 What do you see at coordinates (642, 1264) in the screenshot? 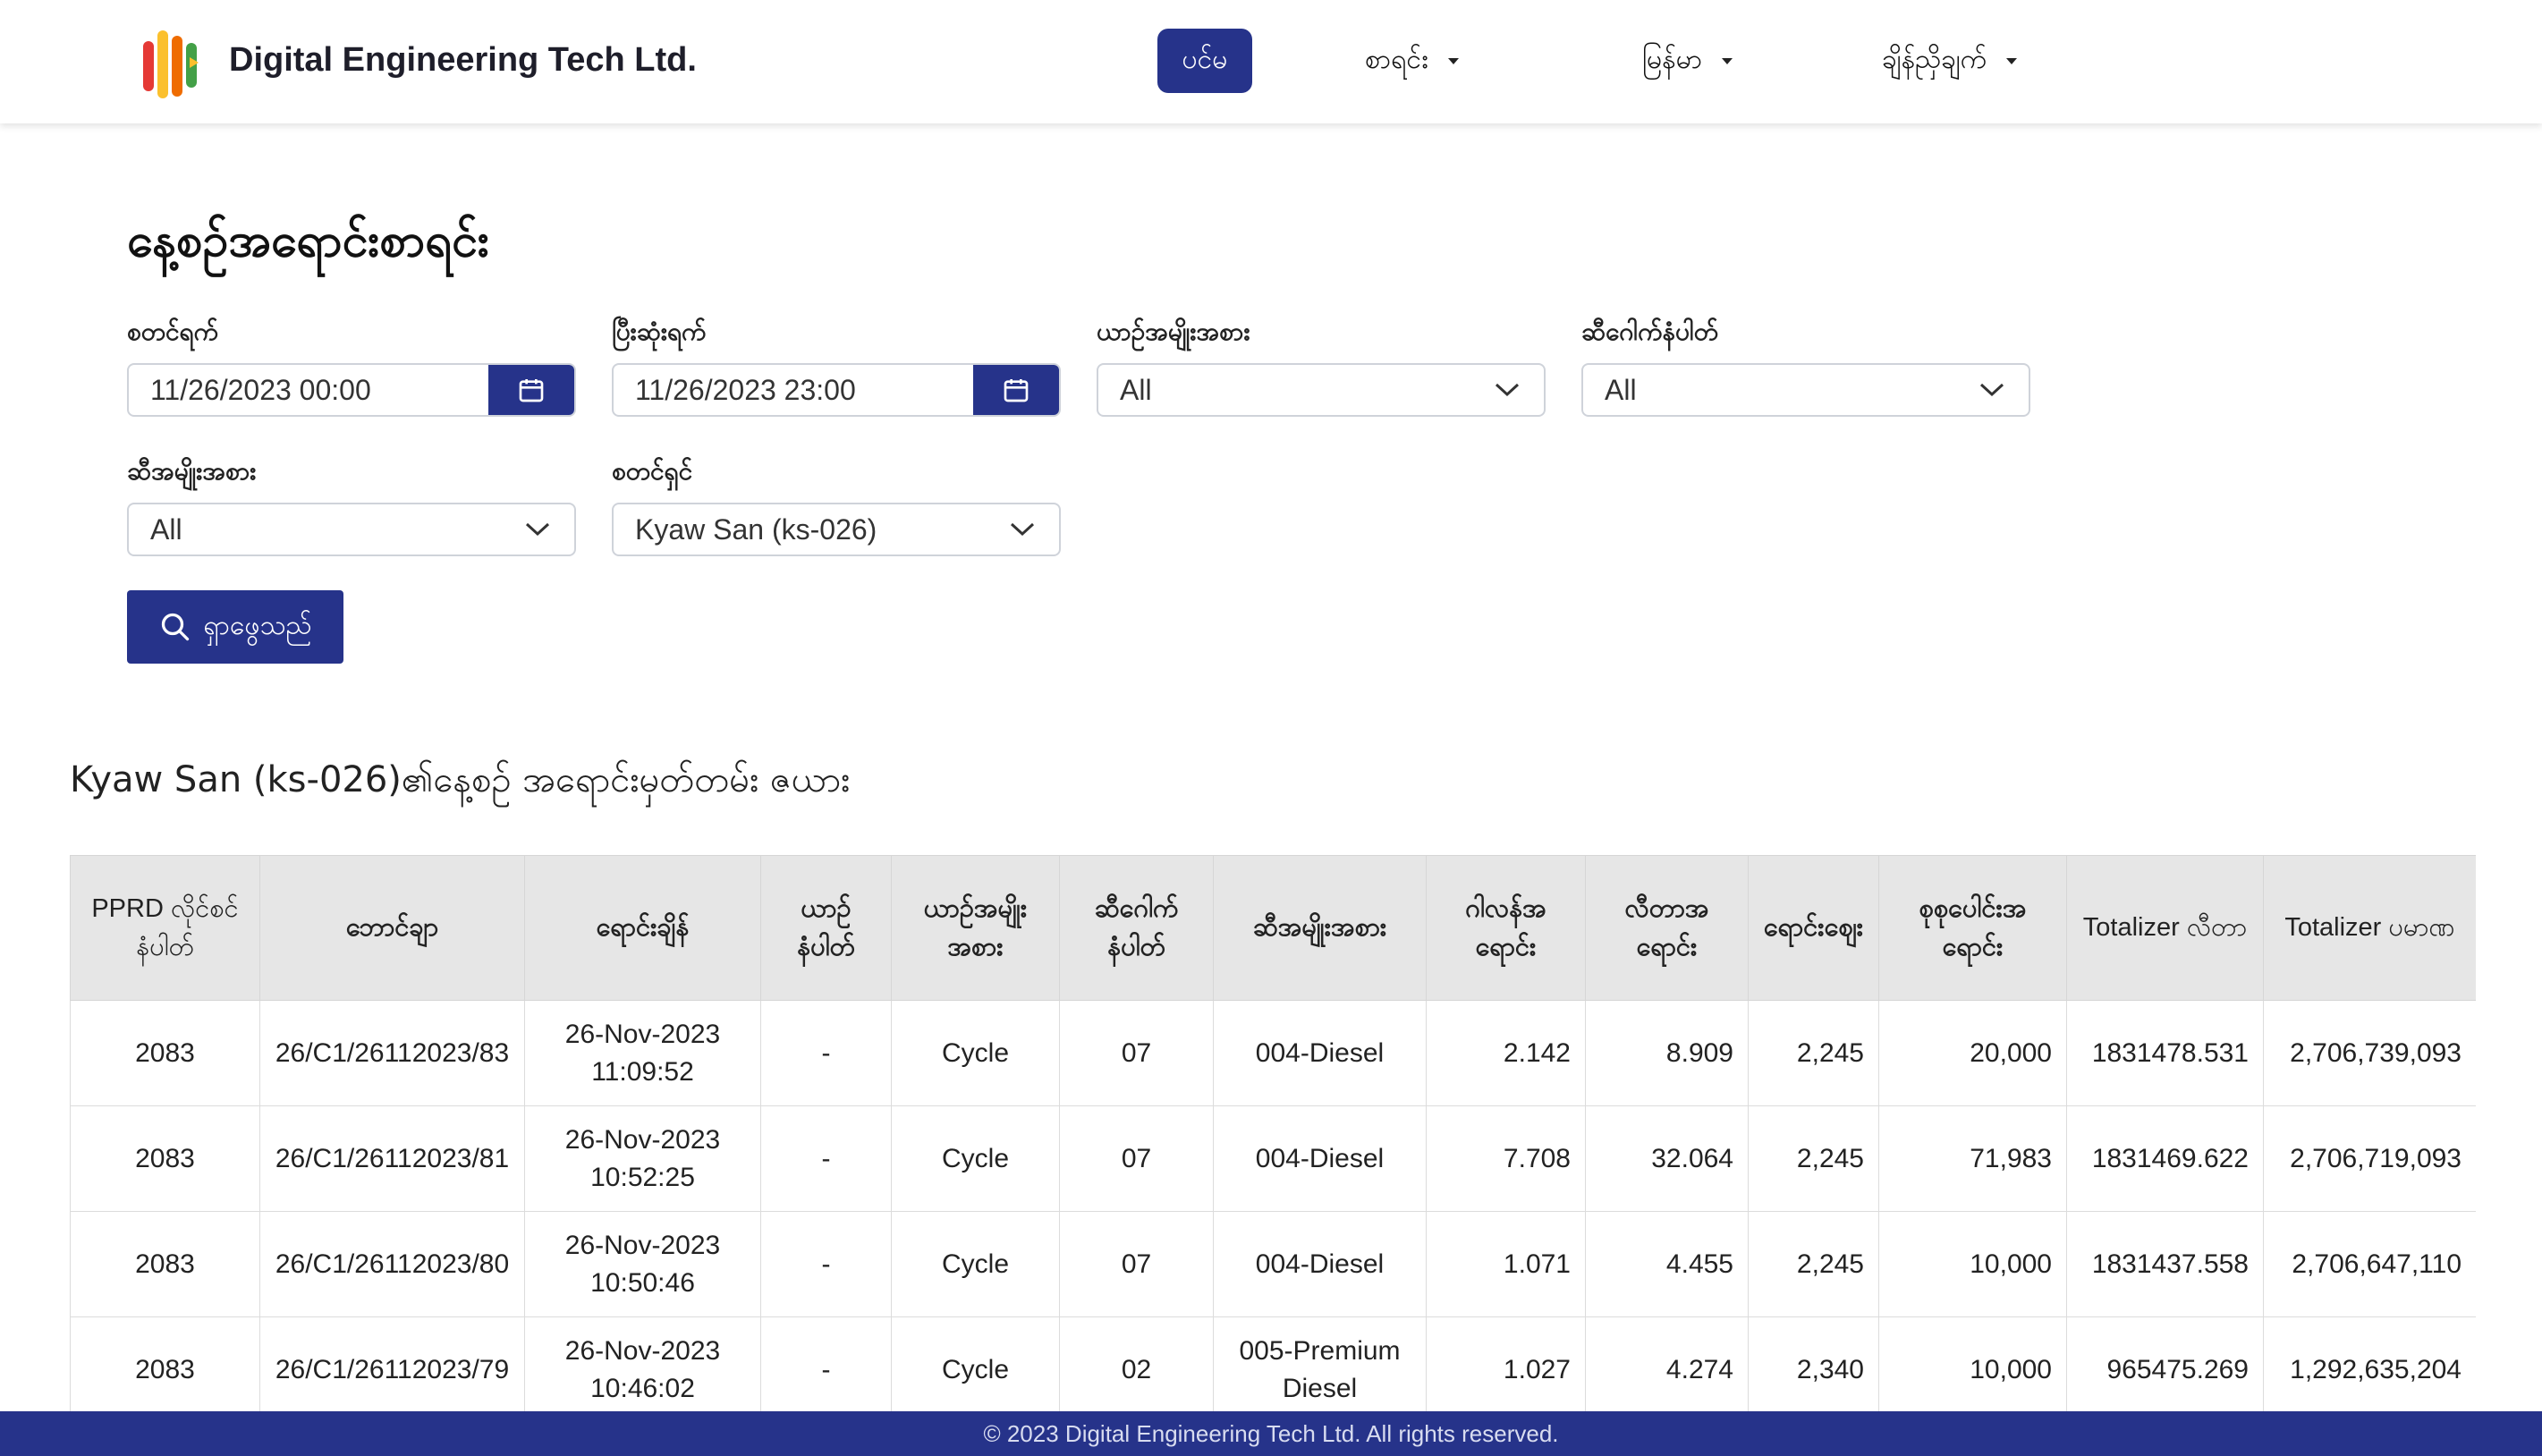
I see `table-cell: 26-Nov-2023 10:50:46` at bounding box center [642, 1264].